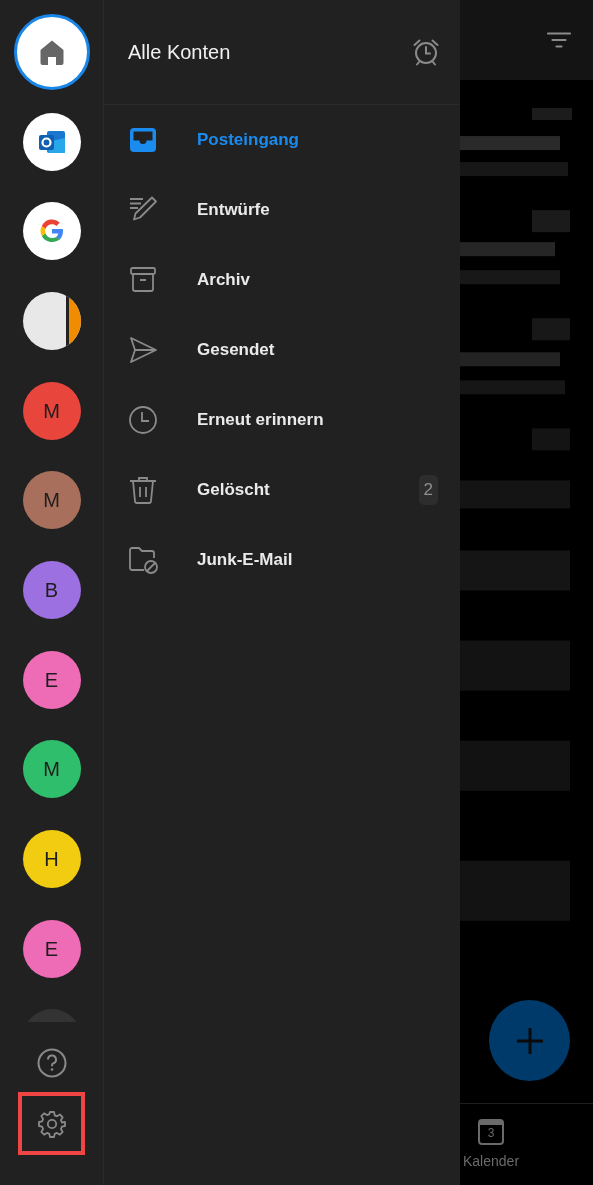  What do you see at coordinates (179, 52) in the screenshot?
I see `drawer-title: Alle Konten` at bounding box center [179, 52].